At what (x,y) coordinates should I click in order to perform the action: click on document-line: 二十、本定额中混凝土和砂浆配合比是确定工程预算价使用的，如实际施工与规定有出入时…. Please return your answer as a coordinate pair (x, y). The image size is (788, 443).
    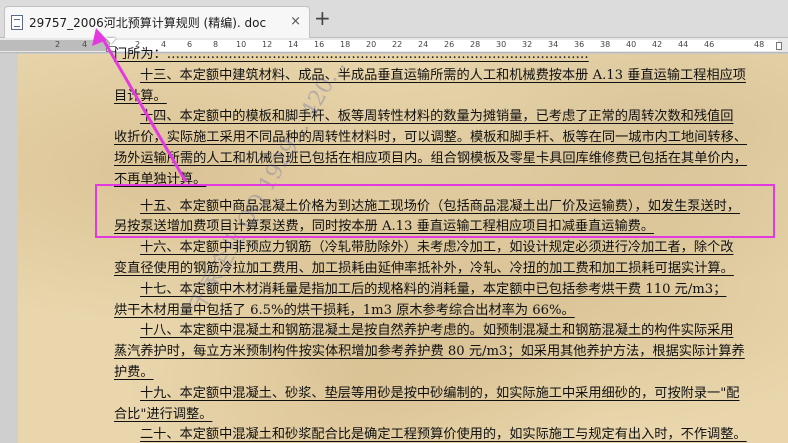
    Looking at the image, I should click on (443, 435).